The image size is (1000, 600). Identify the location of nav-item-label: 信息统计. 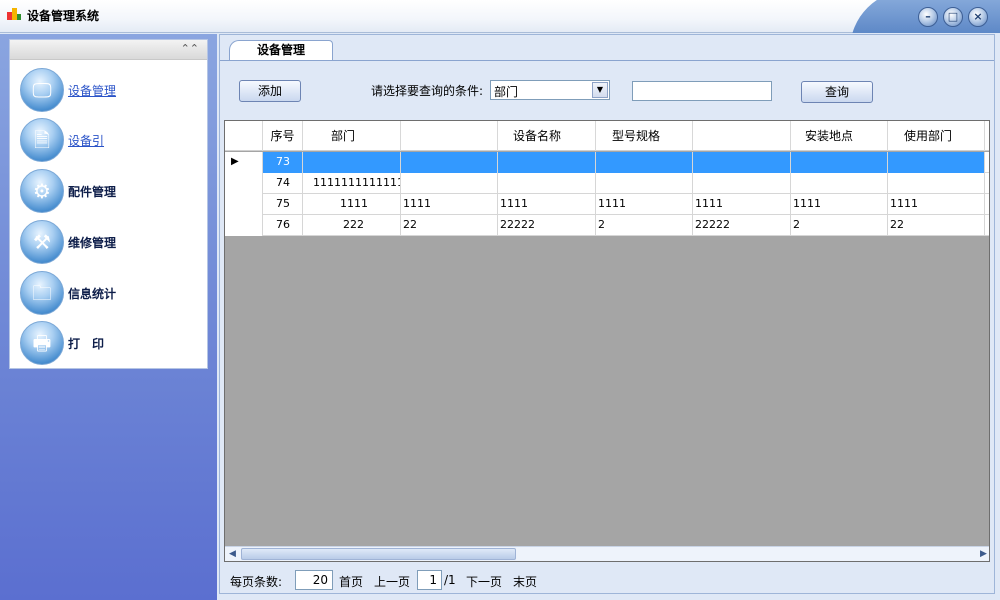
(92, 293).